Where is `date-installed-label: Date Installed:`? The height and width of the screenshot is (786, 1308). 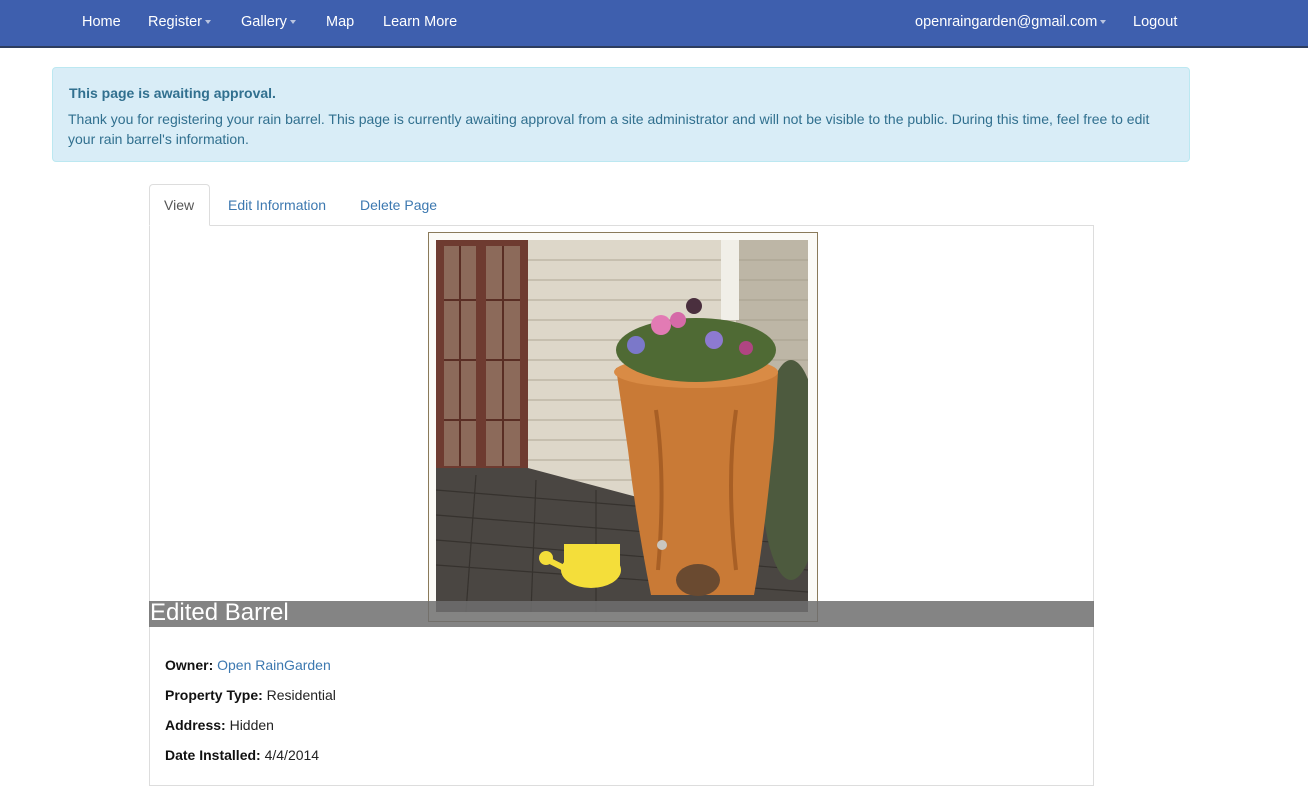 date-installed-label: Date Installed: is located at coordinates (213, 755).